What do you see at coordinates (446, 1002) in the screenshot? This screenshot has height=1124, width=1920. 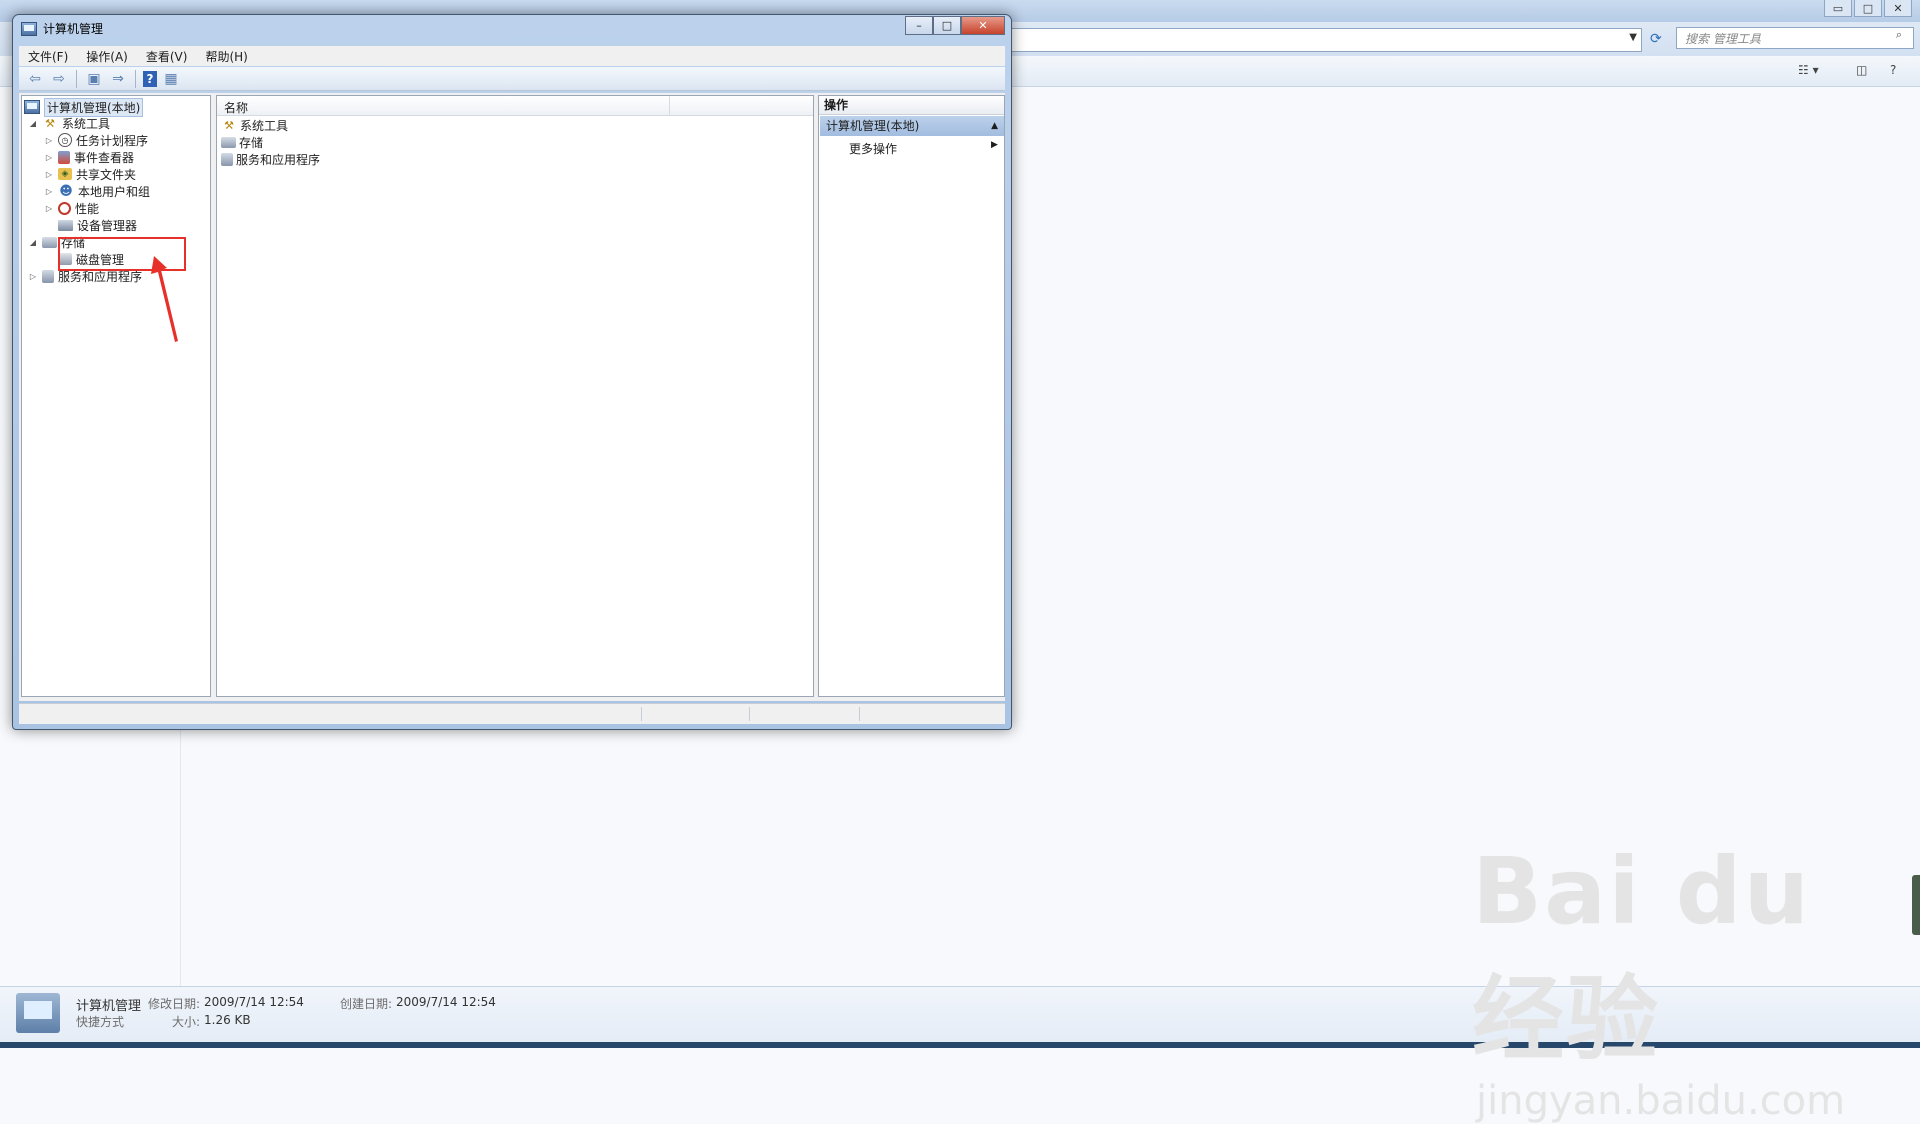 I see `details-created-value: 2009/7/14 12:54` at bounding box center [446, 1002].